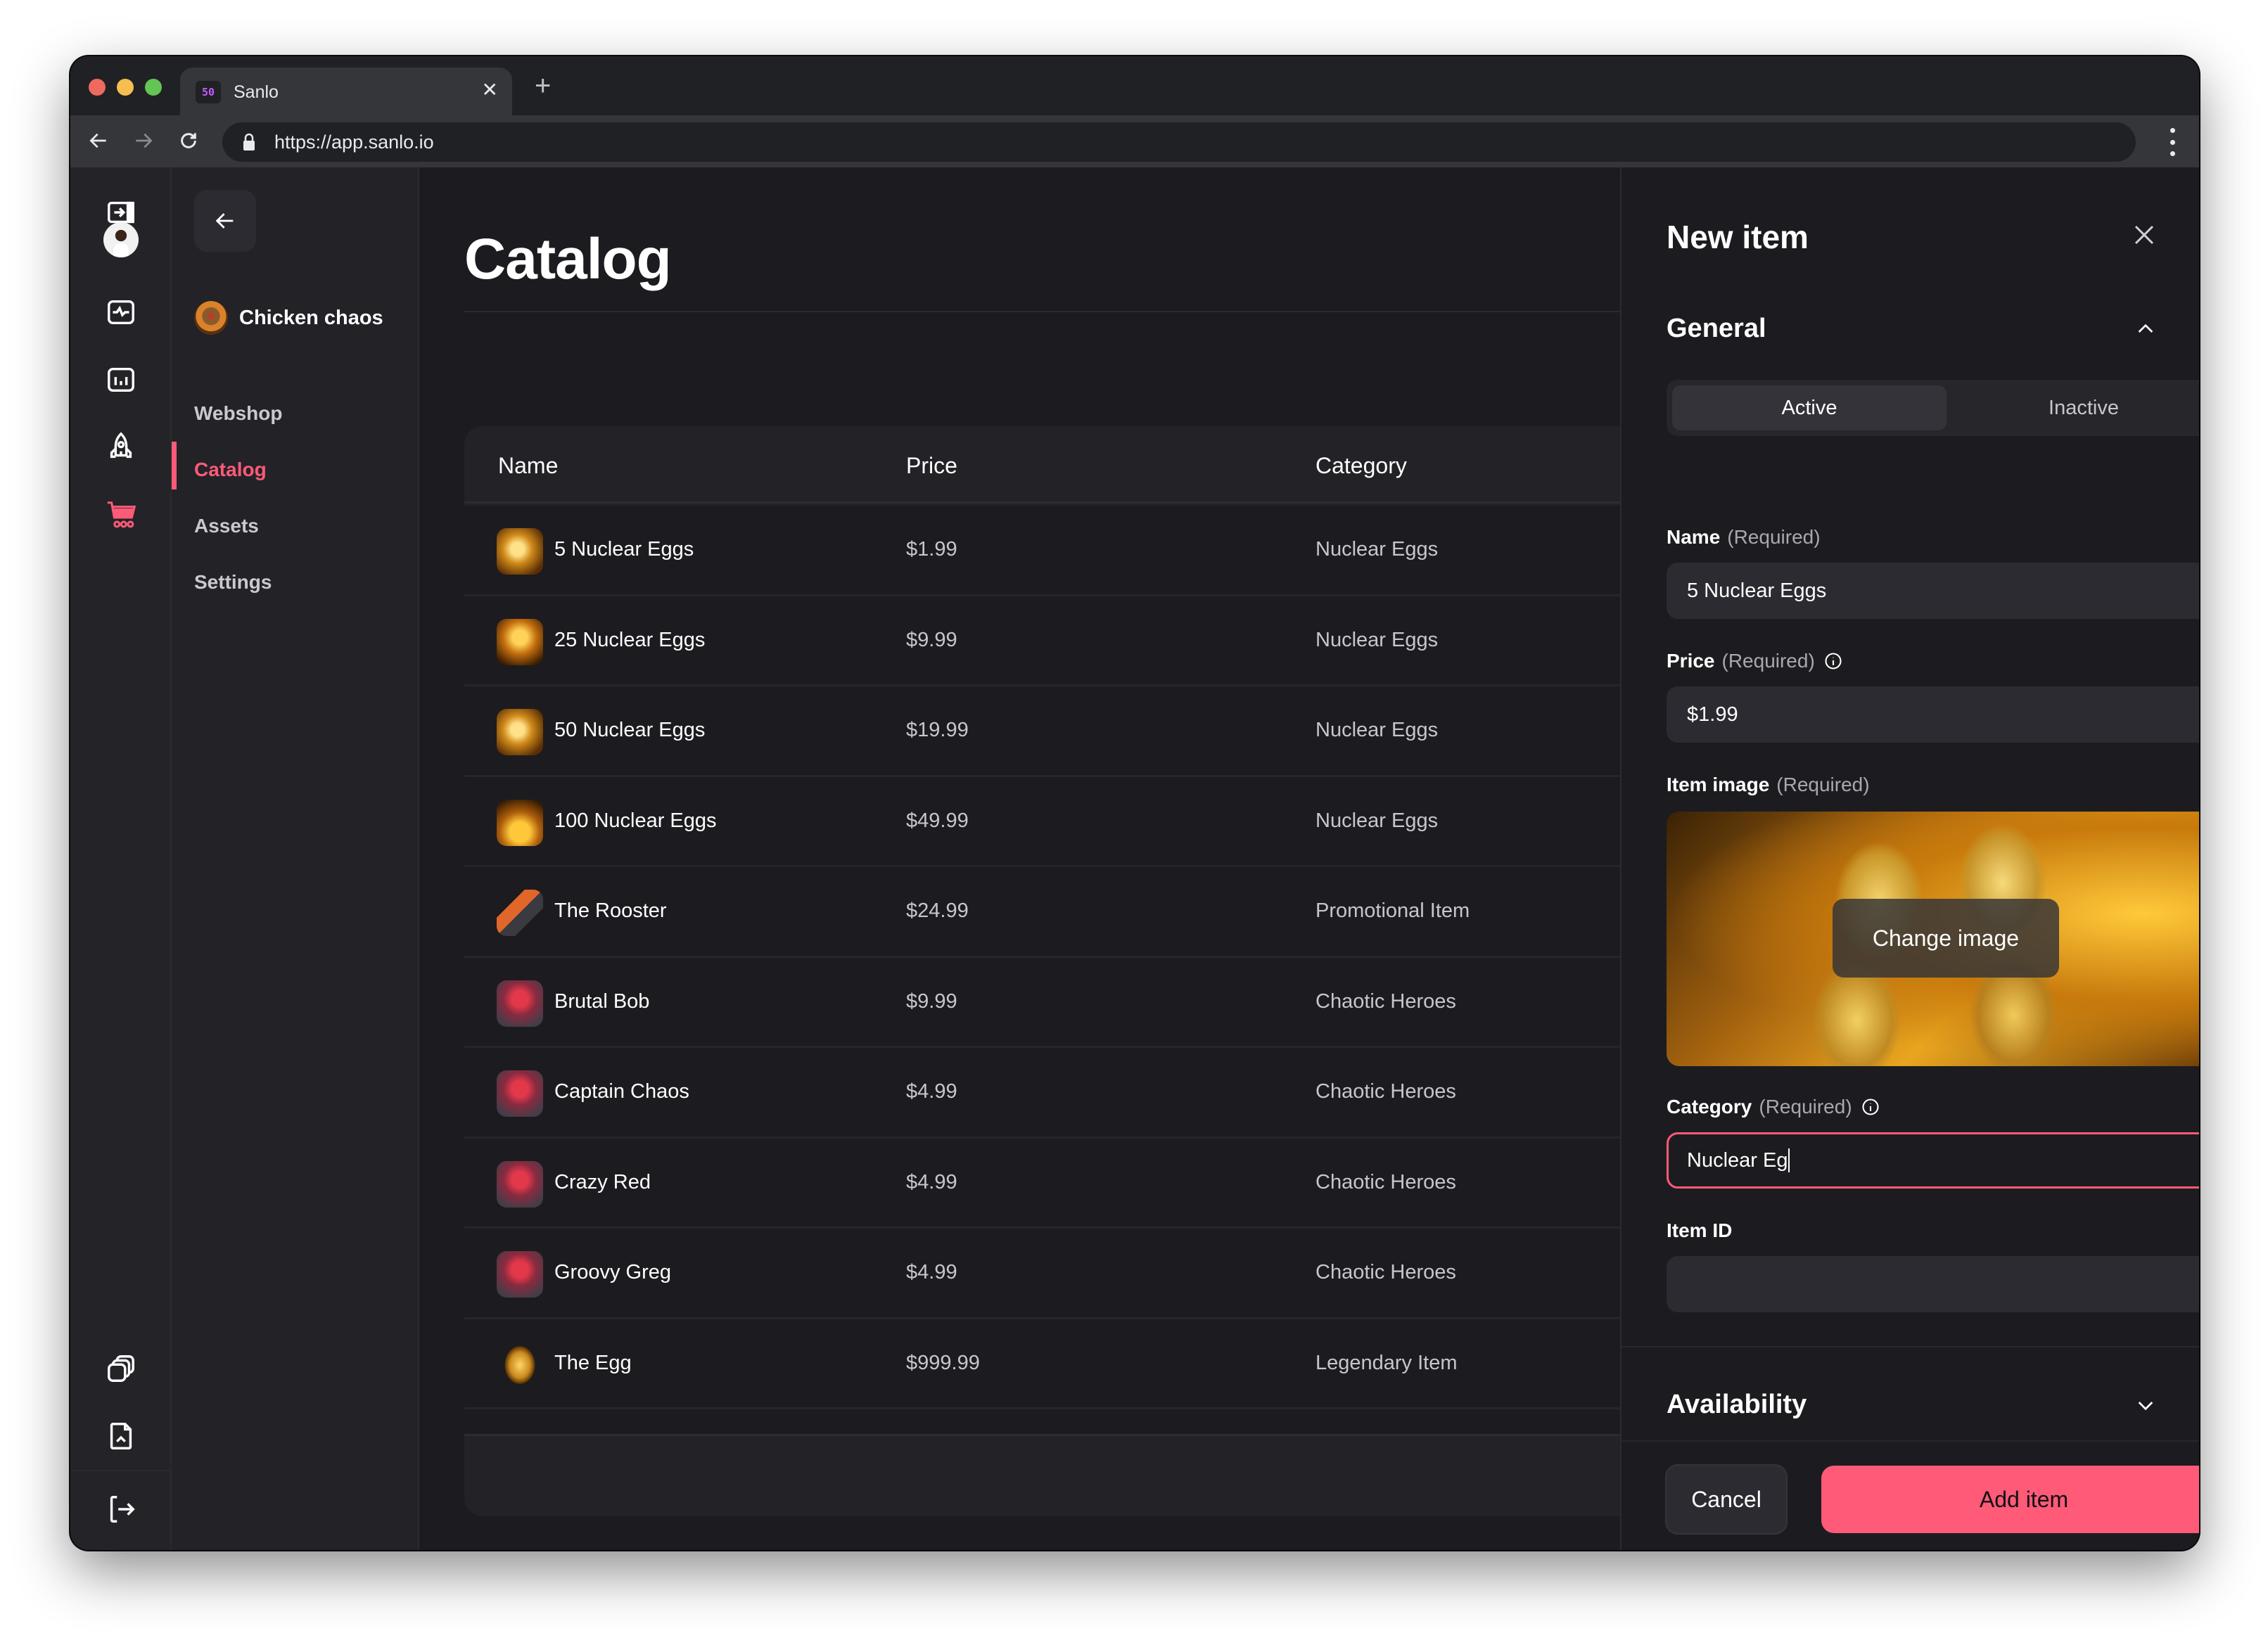 The height and width of the screenshot is (1633, 2268). I want to click on close-tab-icon: ✕, so click(490, 90).